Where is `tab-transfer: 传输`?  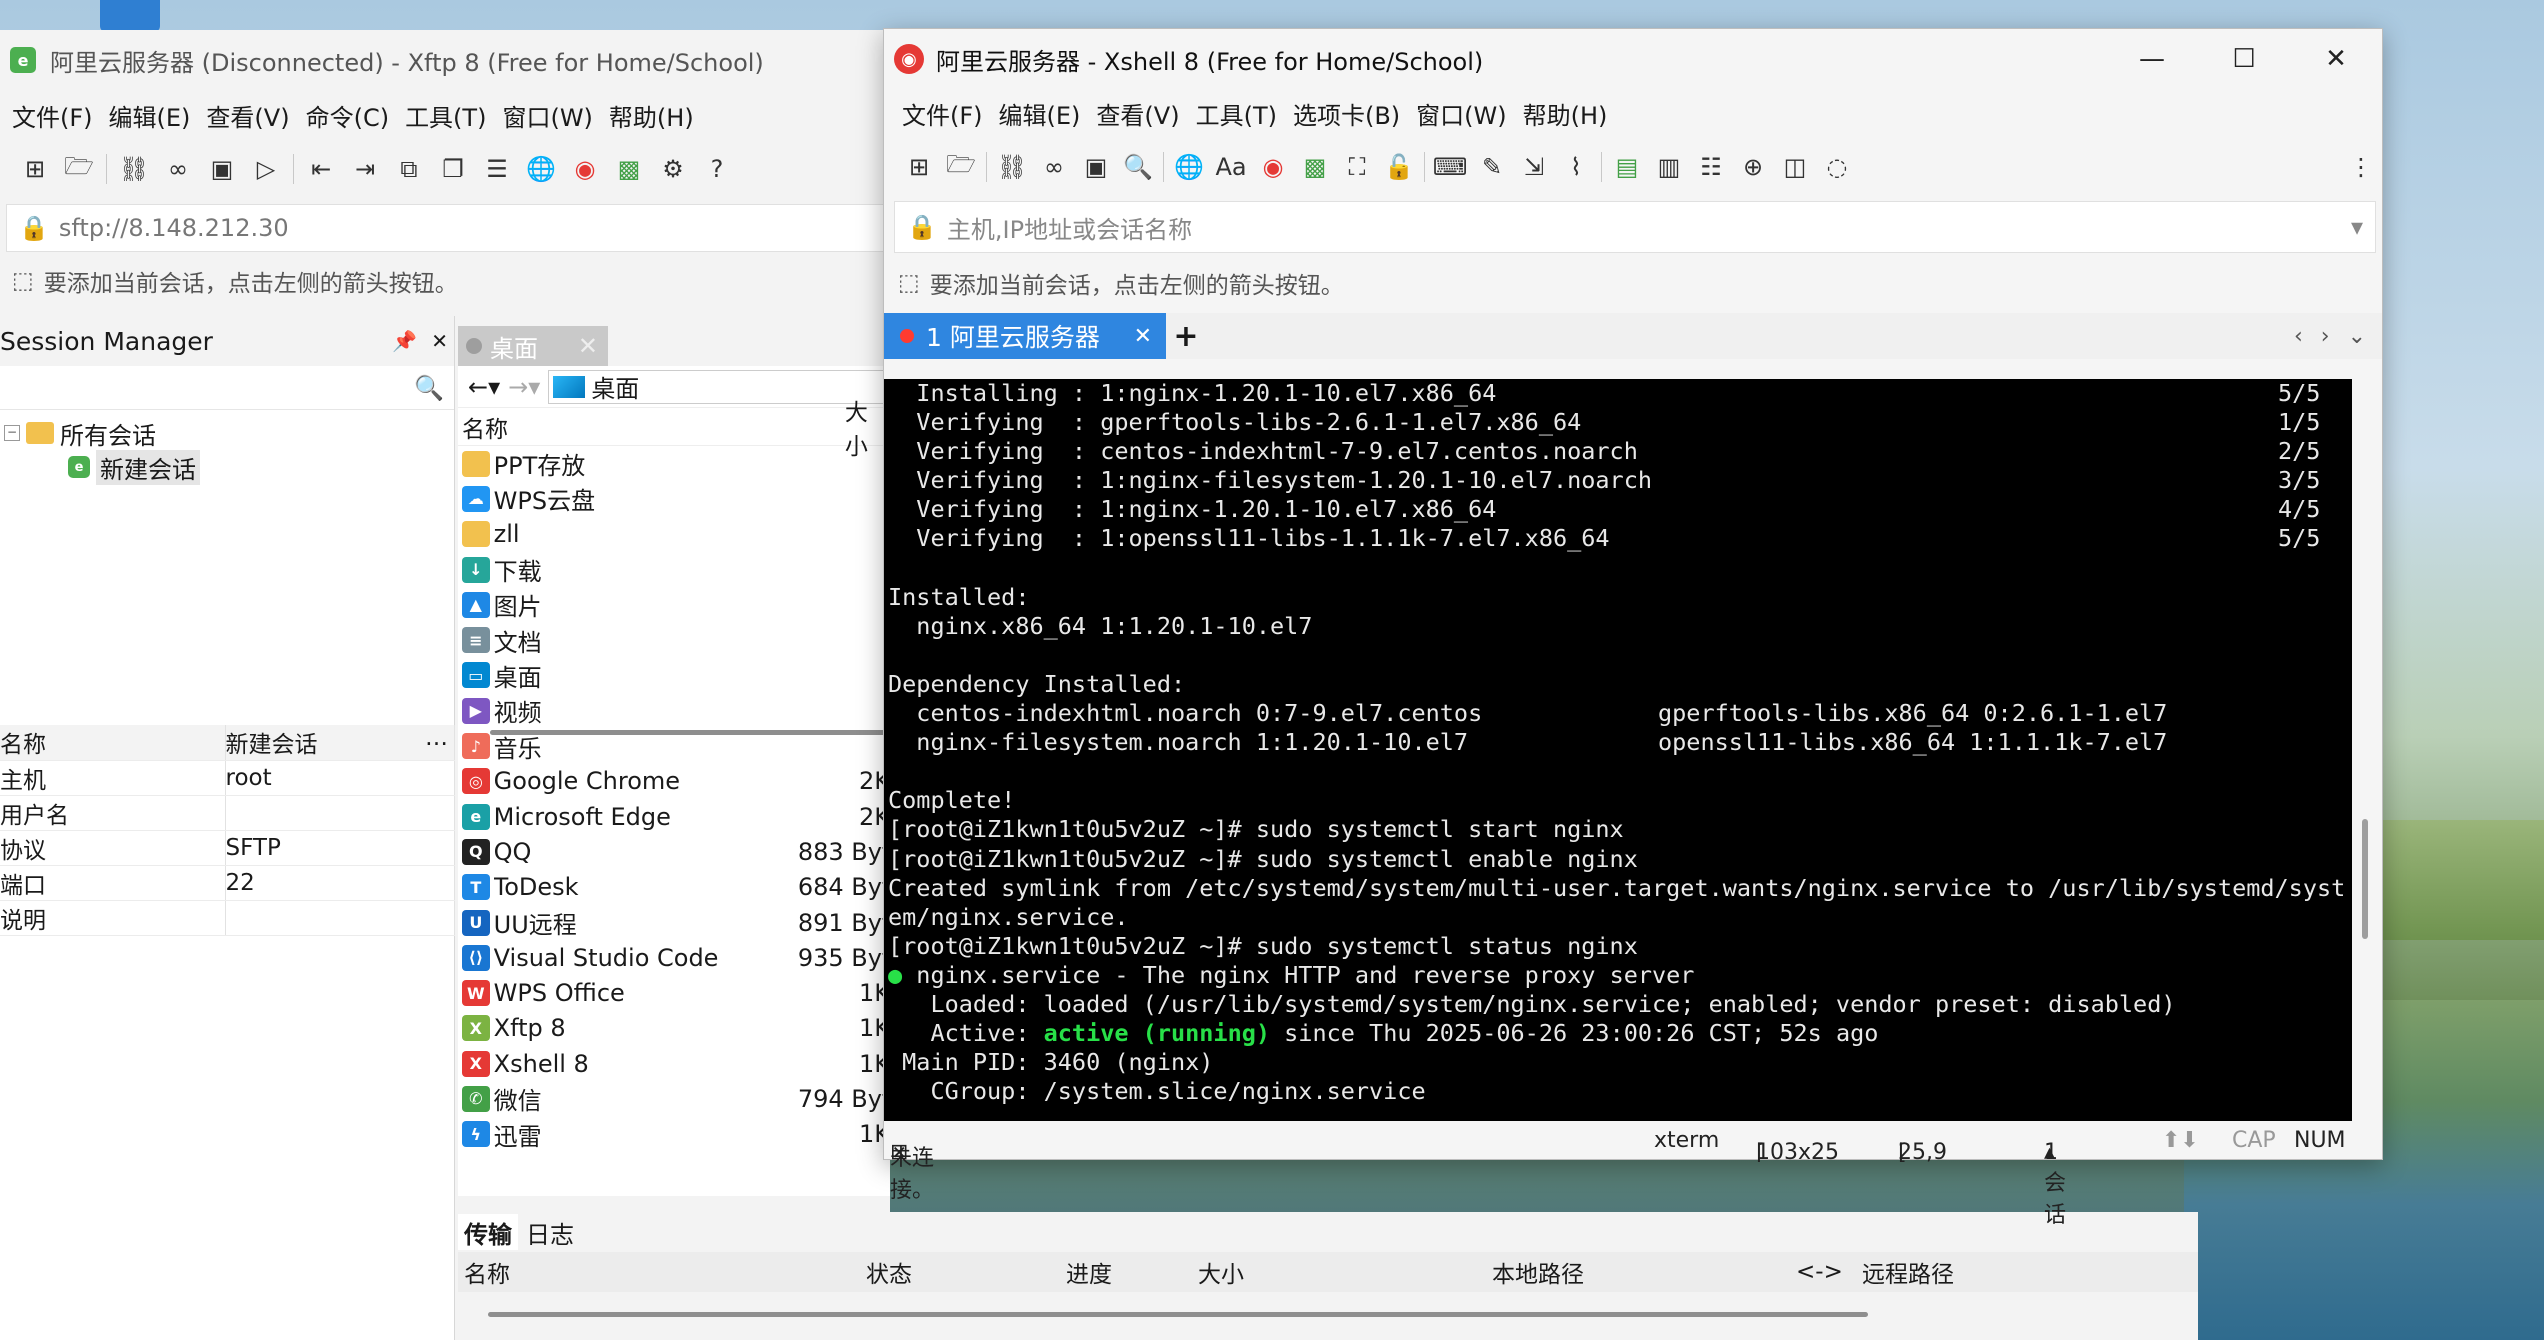
tab-transfer: 传输 is located at coordinates (488, 1232).